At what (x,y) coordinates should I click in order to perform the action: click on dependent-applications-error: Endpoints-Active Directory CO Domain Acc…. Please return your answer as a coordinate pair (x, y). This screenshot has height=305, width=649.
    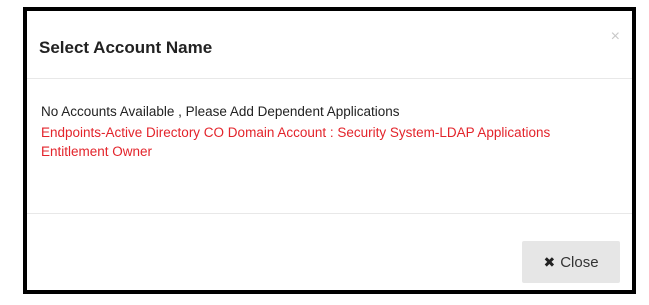
    Looking at the image, I should click on (296, 142).